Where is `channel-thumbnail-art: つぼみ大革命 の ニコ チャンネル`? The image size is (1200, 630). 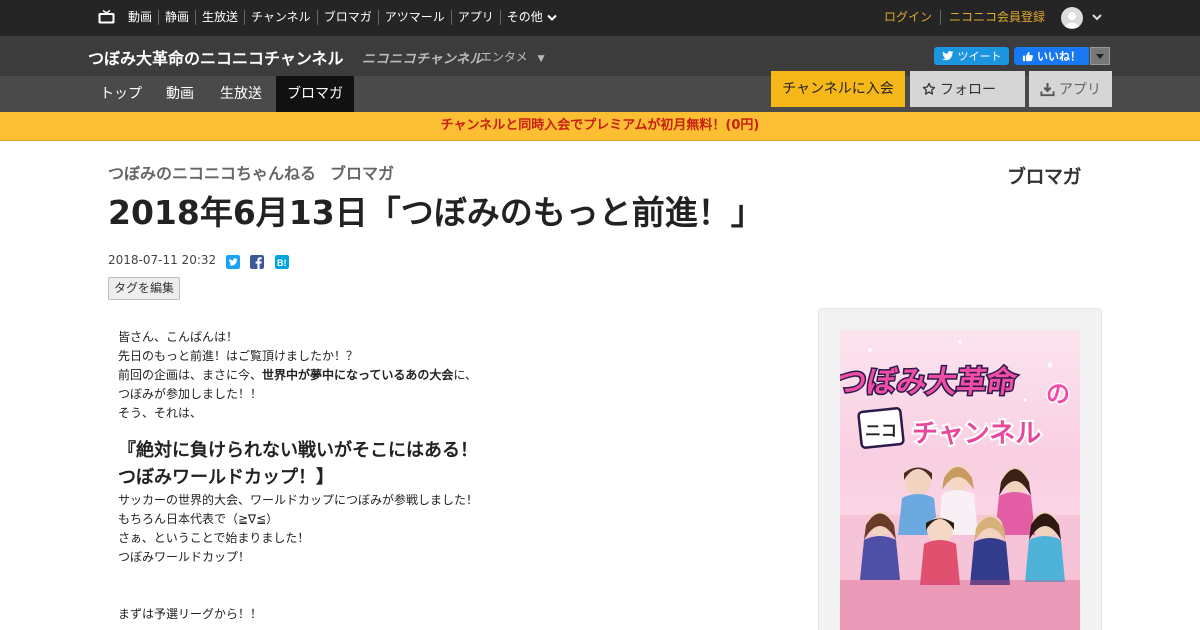 channel-thumbnail-art: つぼみ大革命 の ニコ チャンネル is located at coordinates (960, 485).